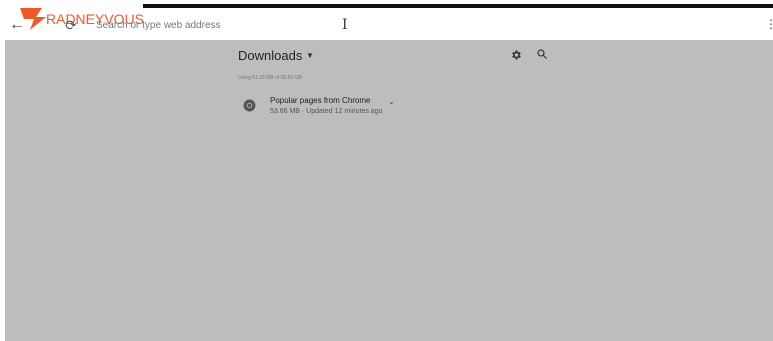 Image resolution: width=773 pixels, height=341 pixels. Describe the element at coordinates (249, 105) in the screenshot. I see `chrome-icon` at that location.